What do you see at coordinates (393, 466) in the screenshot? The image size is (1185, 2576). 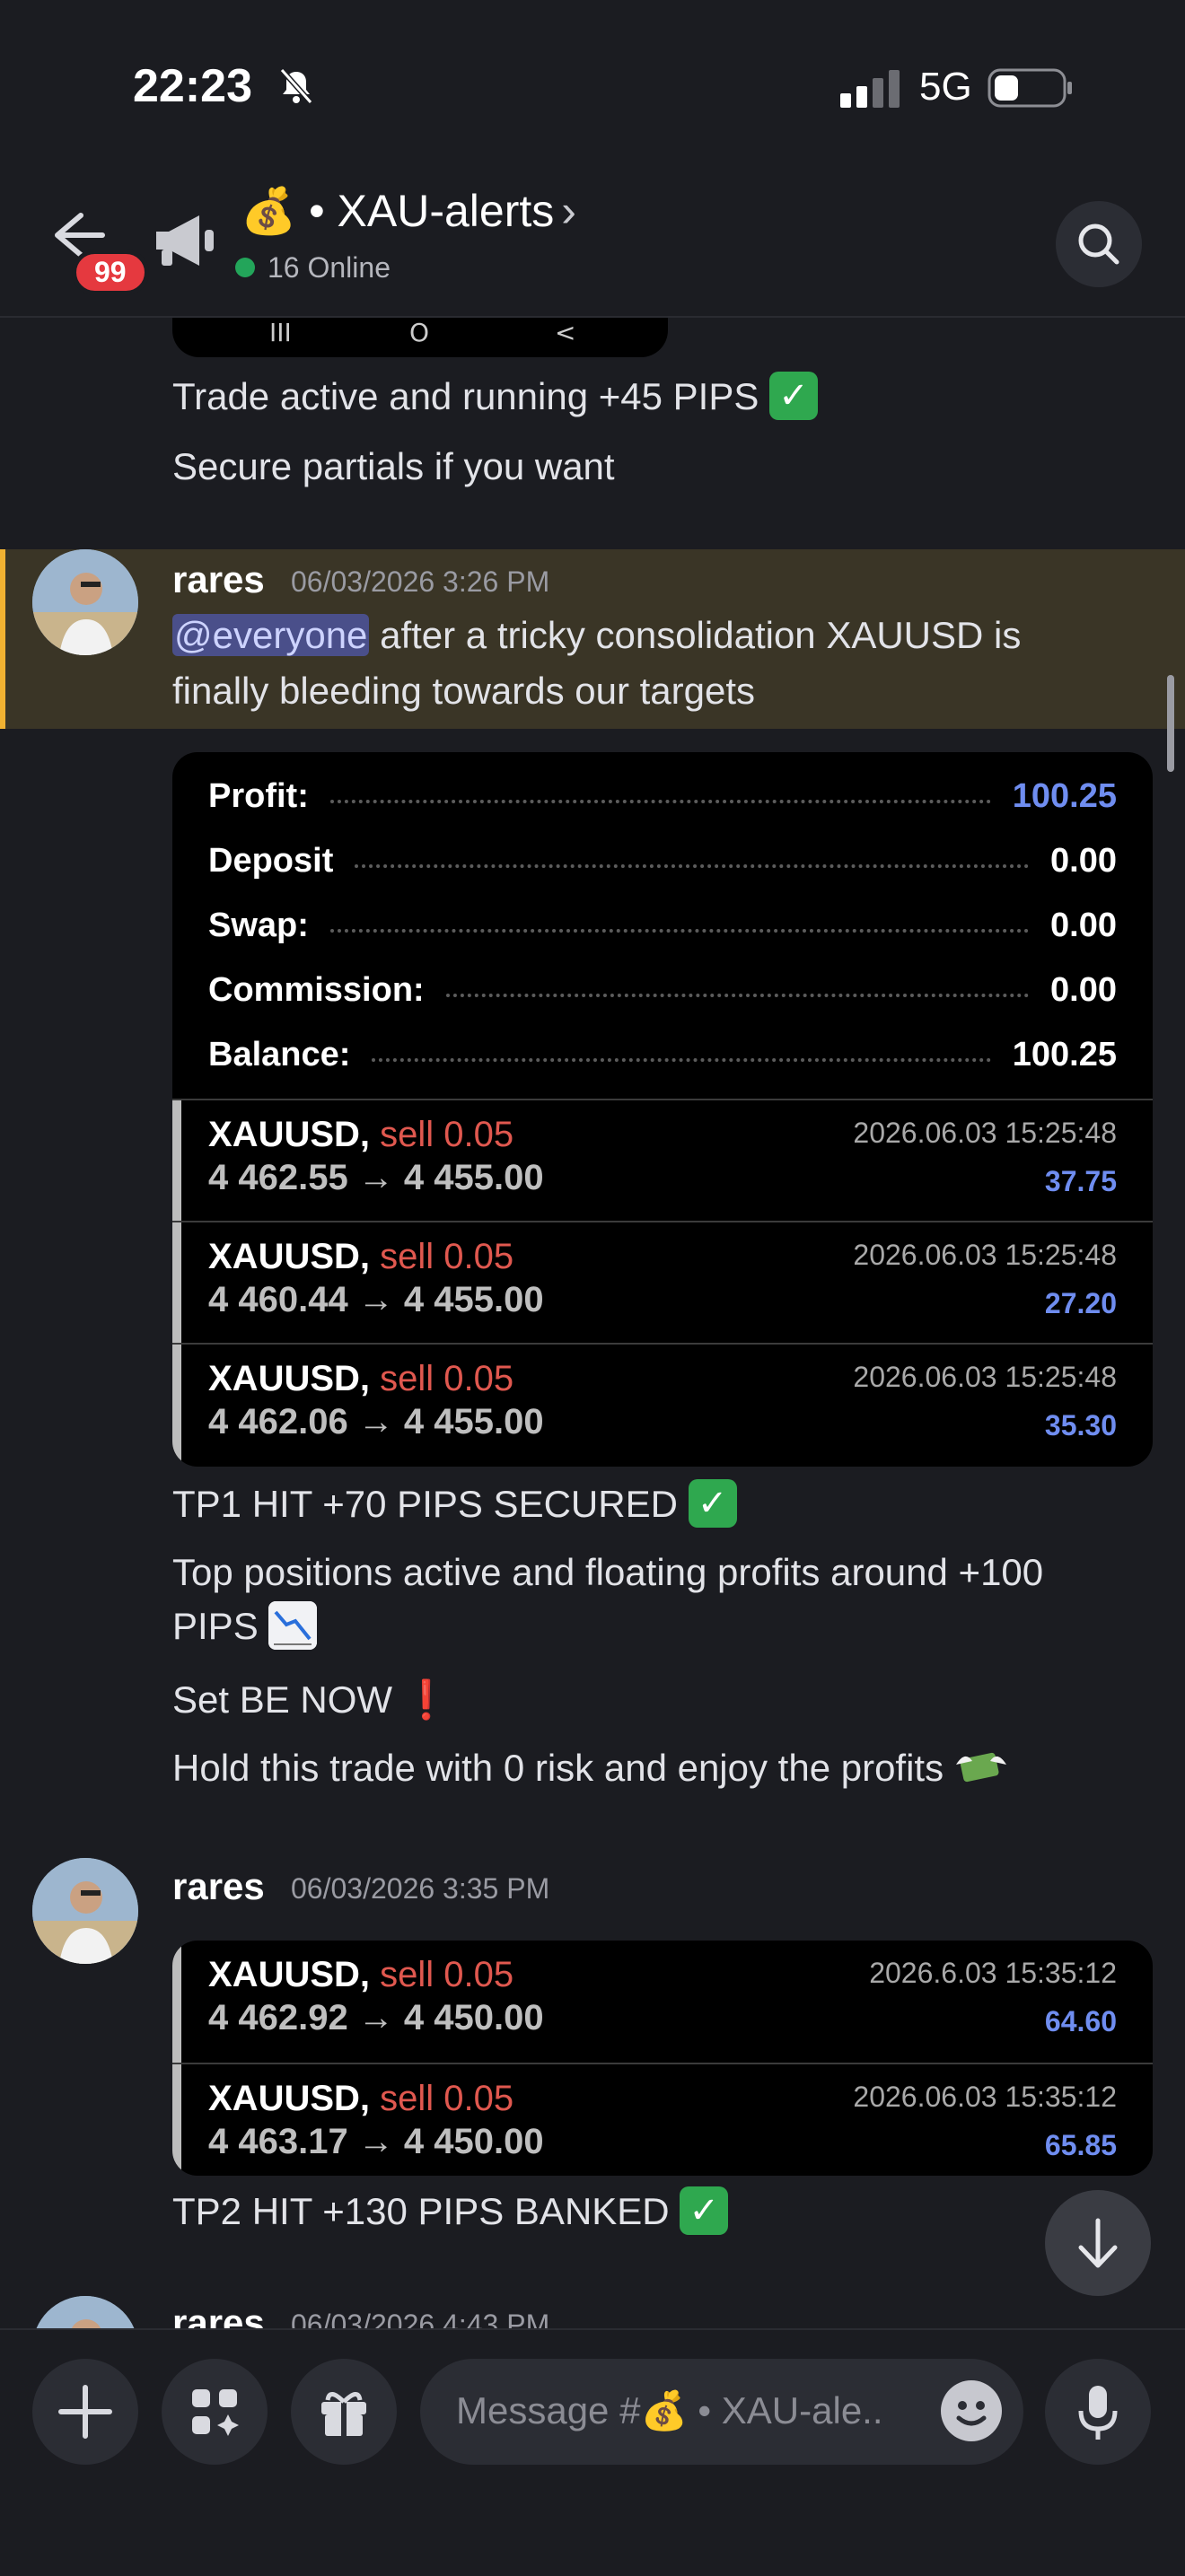 I see `message-text: Secure partials if you want` at bounding box center [393, 466].